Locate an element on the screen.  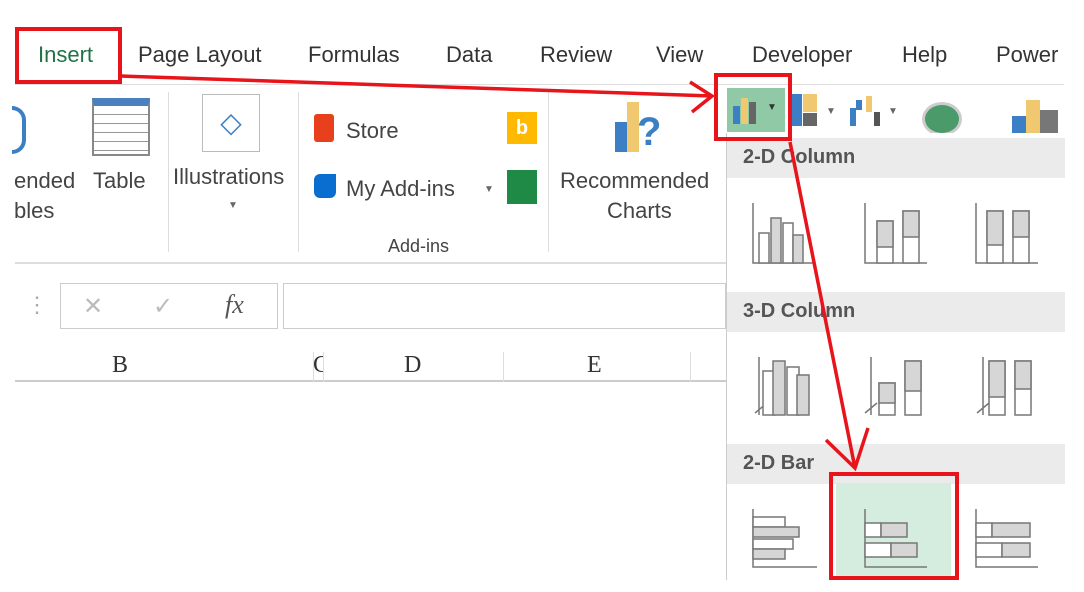
column-header-b: B is located at coordinates (120, 365).